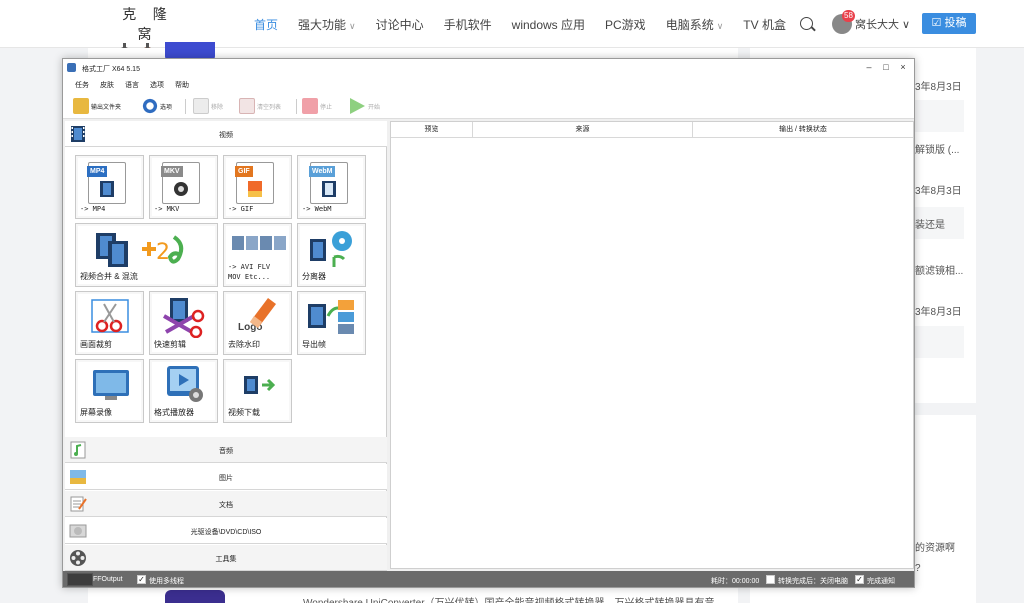 The height and width of the screenshot is (603, 1024). I want to click on tile-quick-clip: 快速剪辑, so click(183, 323).